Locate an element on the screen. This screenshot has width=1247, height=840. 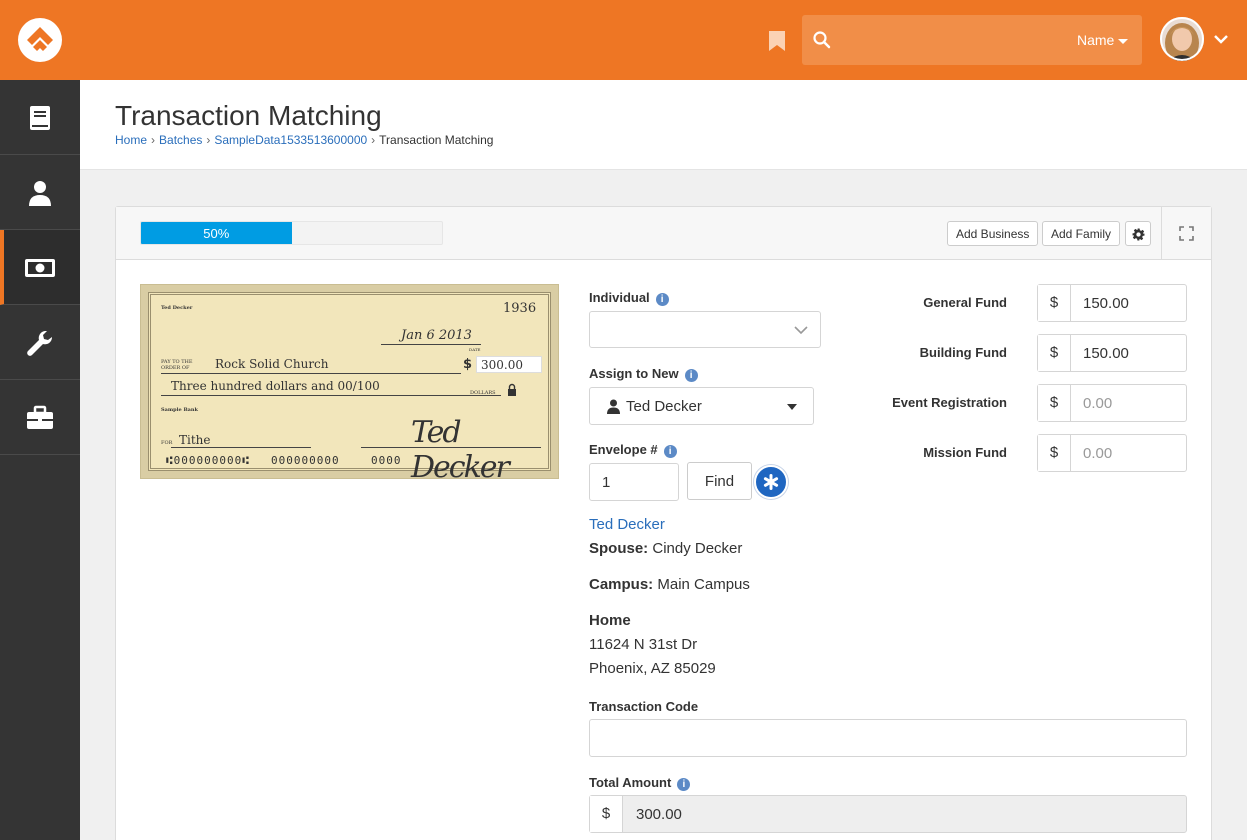
individual-select is located at coordinates (705, 329).